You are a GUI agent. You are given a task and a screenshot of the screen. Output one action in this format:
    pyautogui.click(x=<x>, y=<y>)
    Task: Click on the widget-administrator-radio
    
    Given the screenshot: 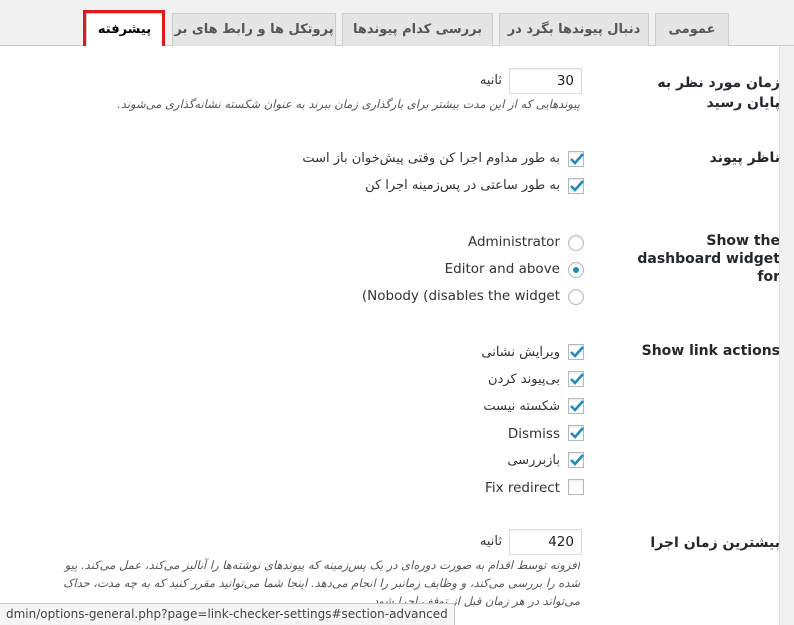 What is the action you would take?
    pyautogui.click(x=576, y=243)
    